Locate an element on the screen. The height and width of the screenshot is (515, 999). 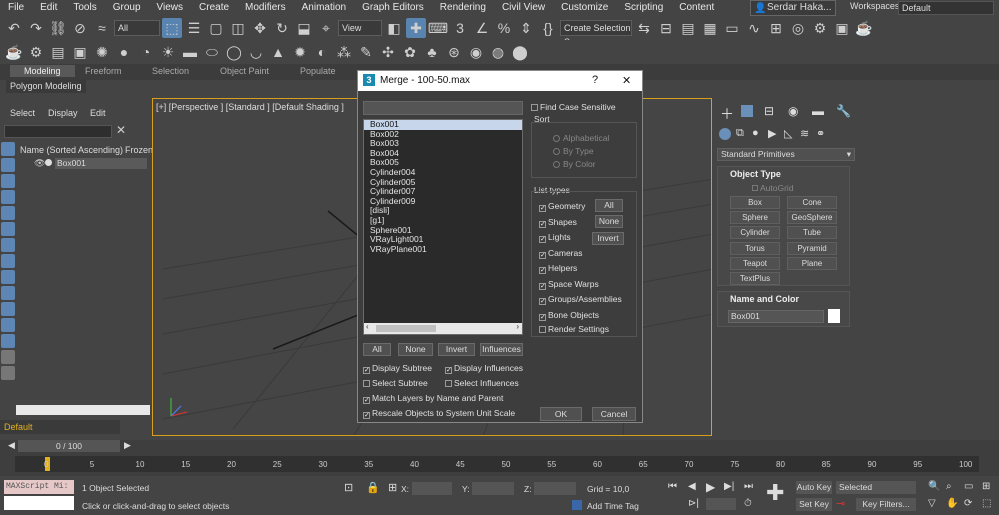
scene-tab-select: Select is located at coordinates (22, 113).